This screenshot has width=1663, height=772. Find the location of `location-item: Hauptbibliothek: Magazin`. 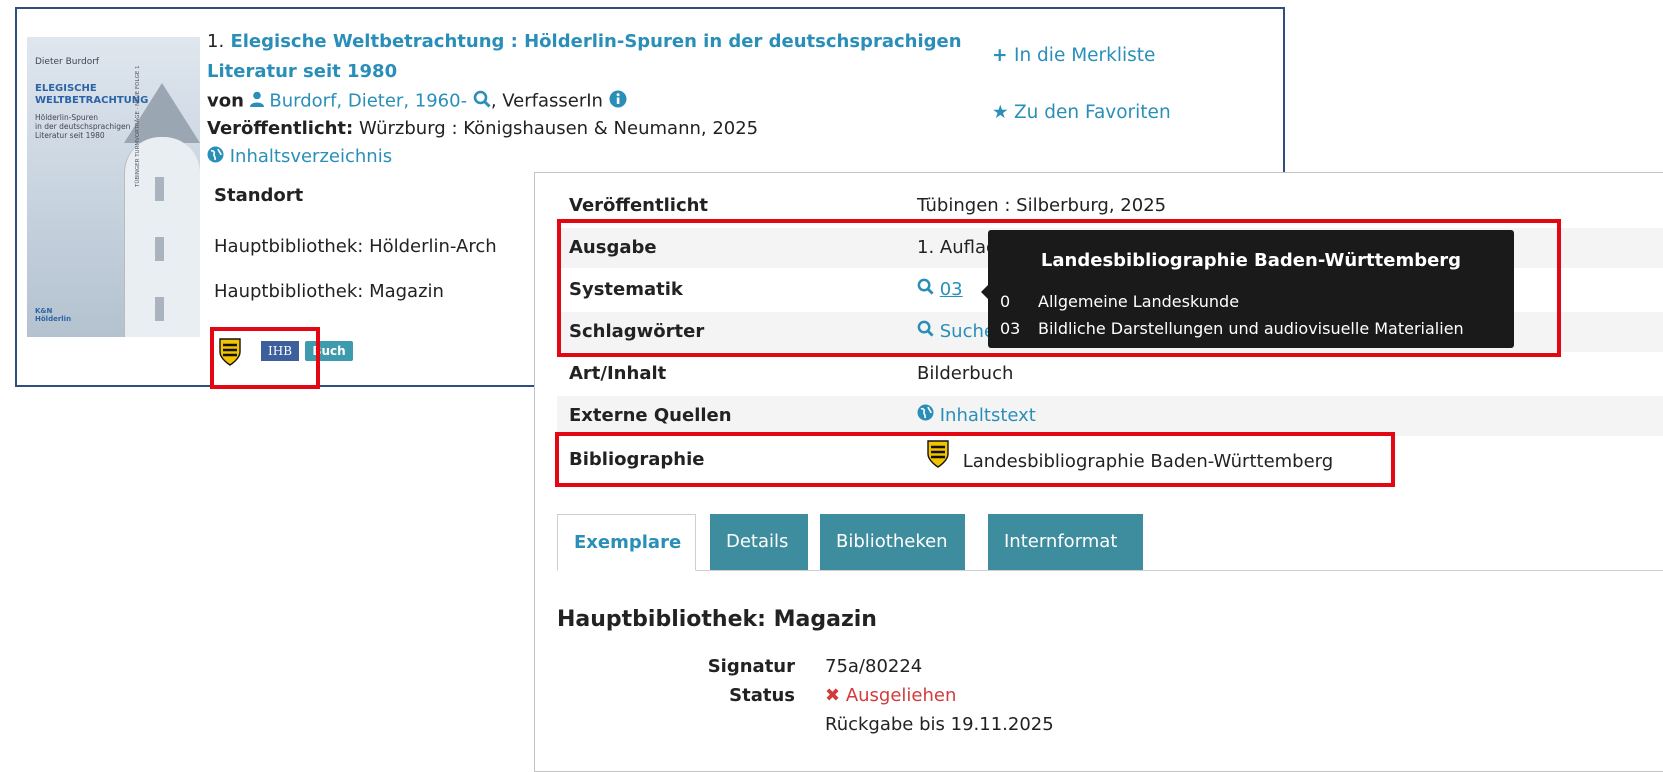

location-item: Hauptbibliothek: Magazin is located at coordinates (329, 291).